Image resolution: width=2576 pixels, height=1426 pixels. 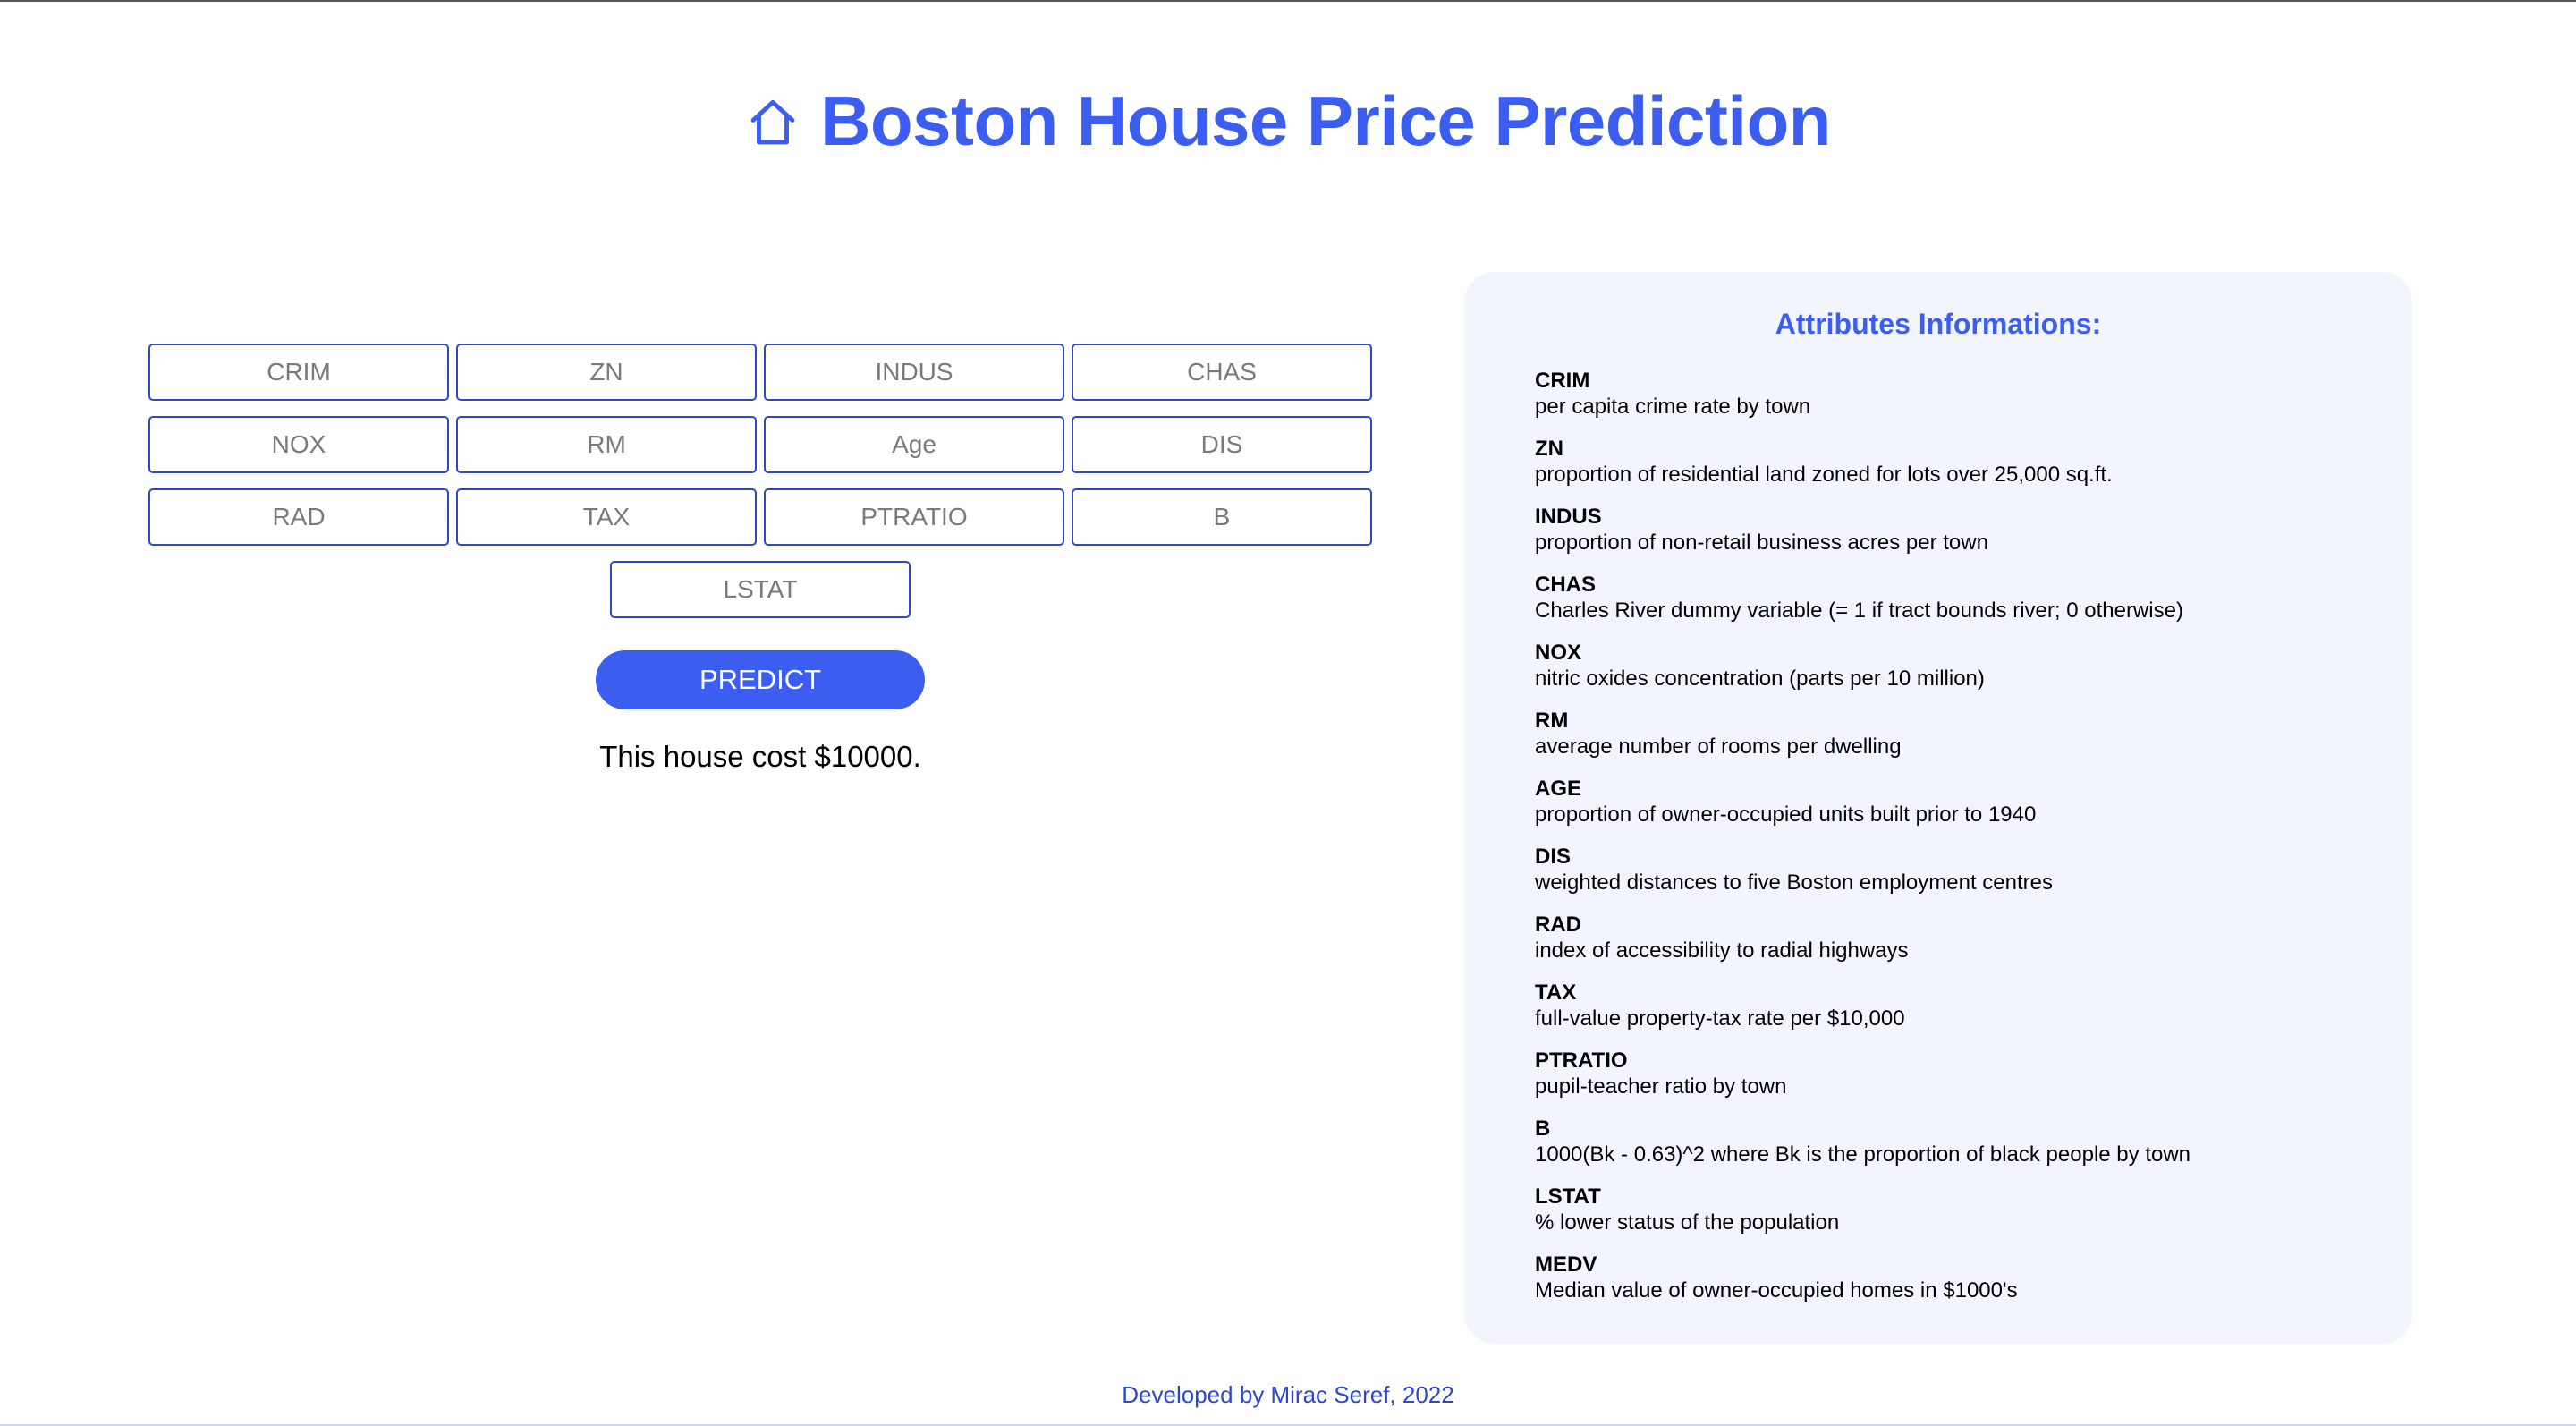 What do you see at coordinates (1222, 517) in the screenshot?
I see `b-input` at bounding box center [1222, 517].